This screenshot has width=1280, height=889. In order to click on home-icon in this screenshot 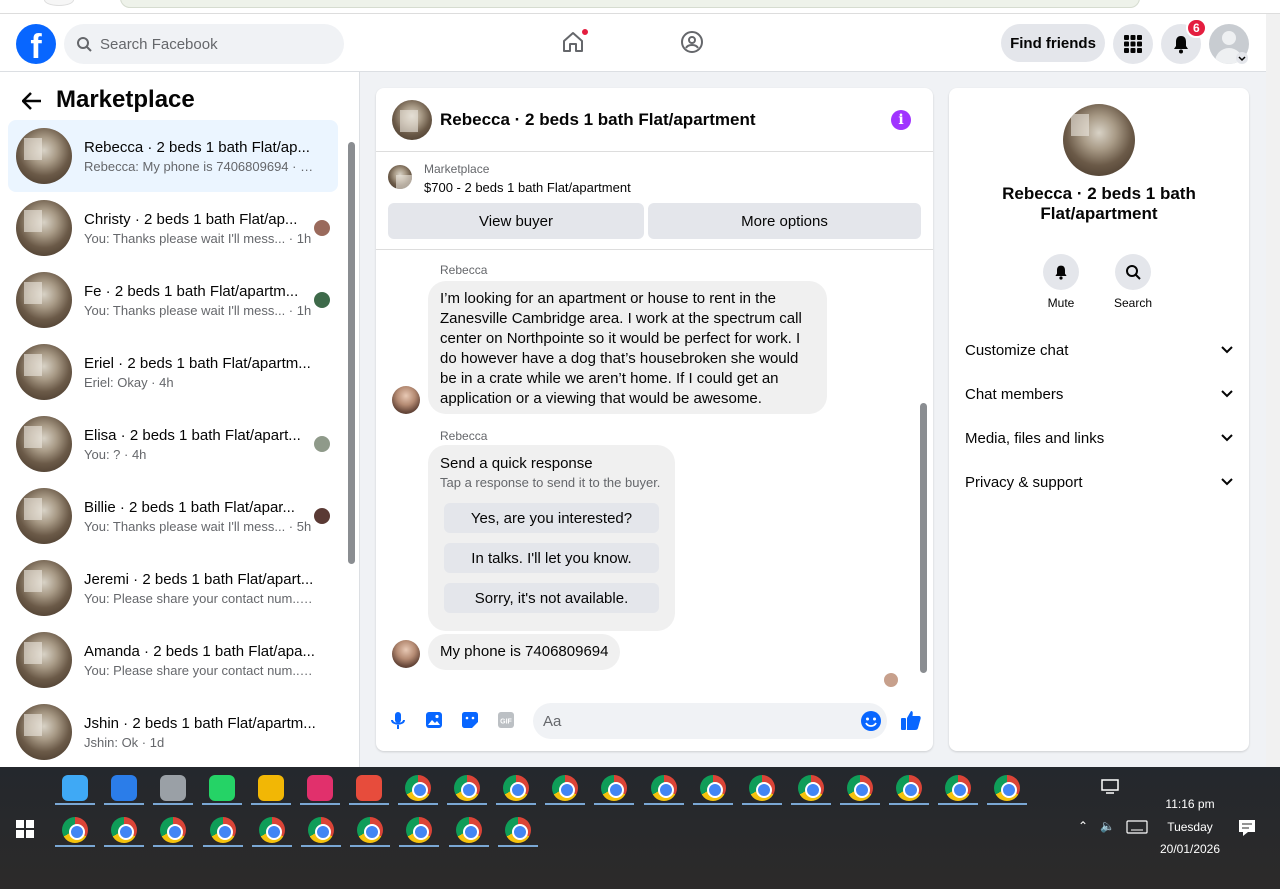, I will do `click(575, 43)`.